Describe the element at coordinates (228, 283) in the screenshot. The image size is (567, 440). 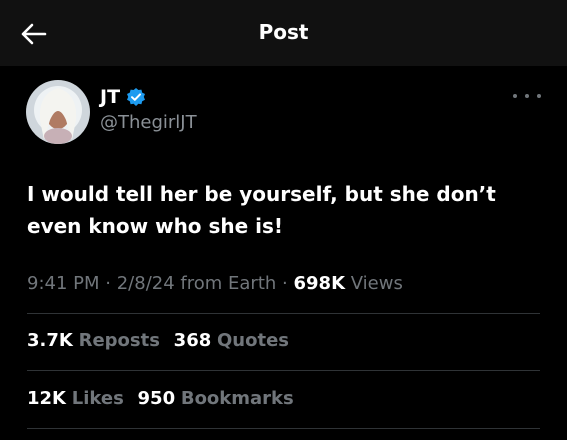
I see `post-source: from Earth` at that location.